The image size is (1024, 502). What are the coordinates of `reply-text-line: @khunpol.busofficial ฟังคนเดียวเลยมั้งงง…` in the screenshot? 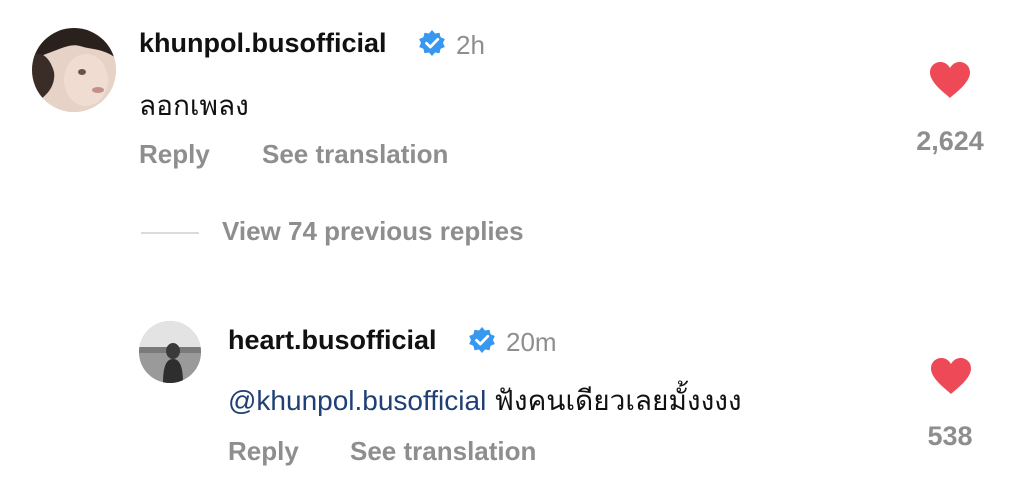 It's located at (485, 401).